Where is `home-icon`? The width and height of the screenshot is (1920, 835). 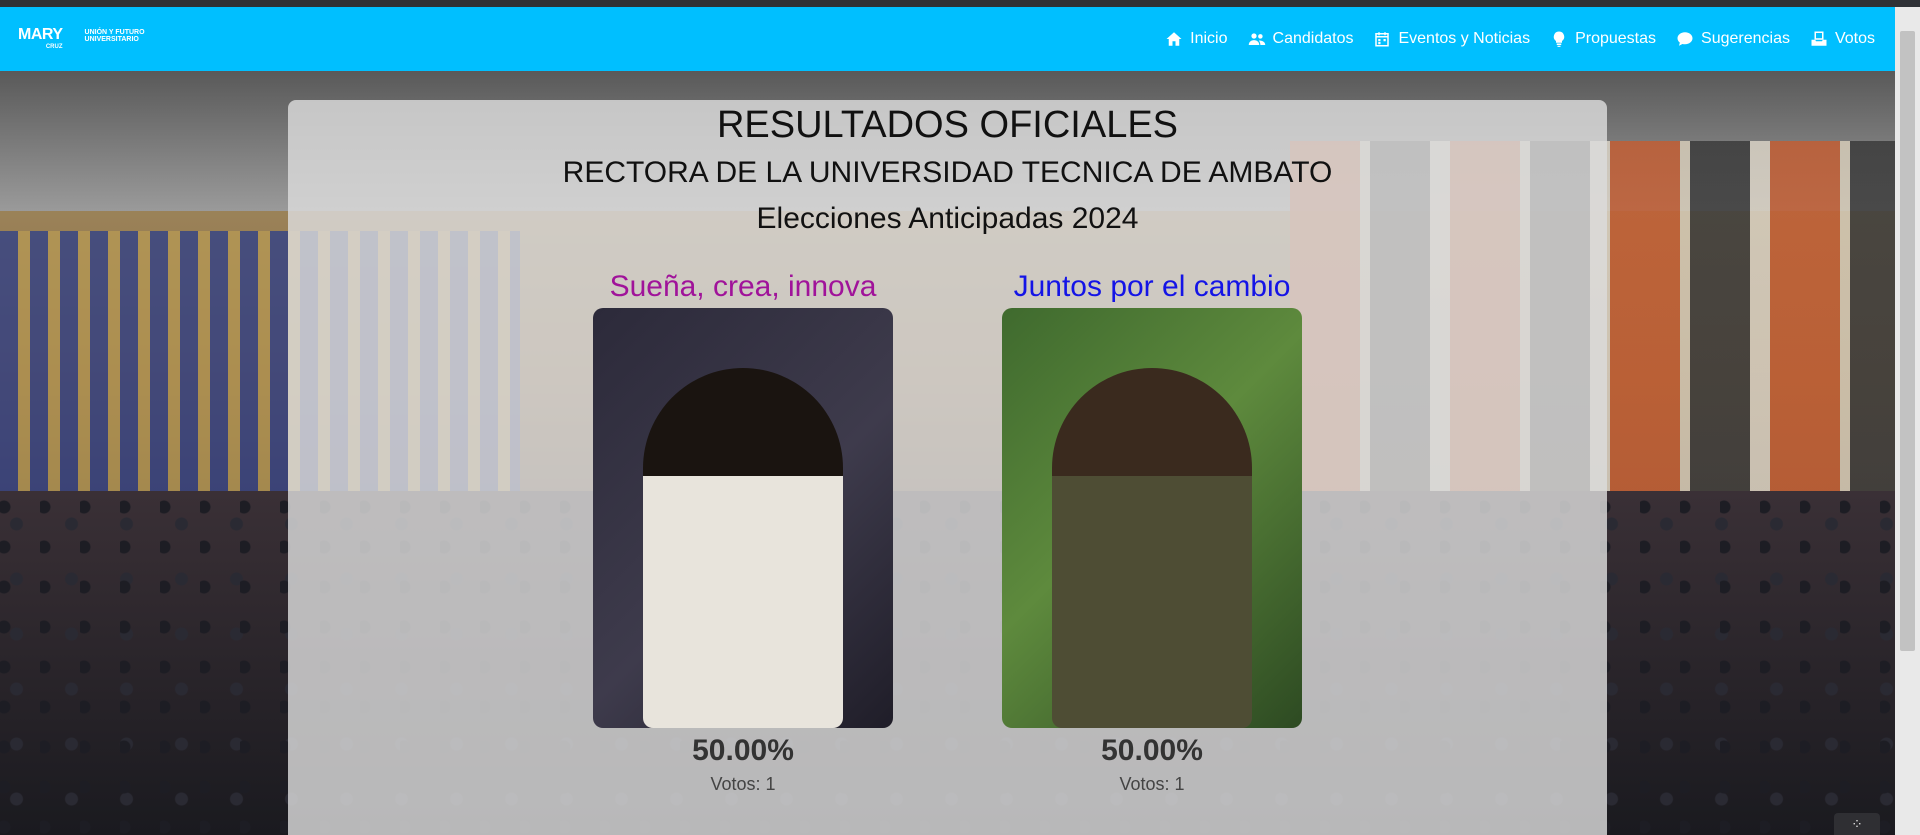
home-icon is located at coordinates (1174, 39).